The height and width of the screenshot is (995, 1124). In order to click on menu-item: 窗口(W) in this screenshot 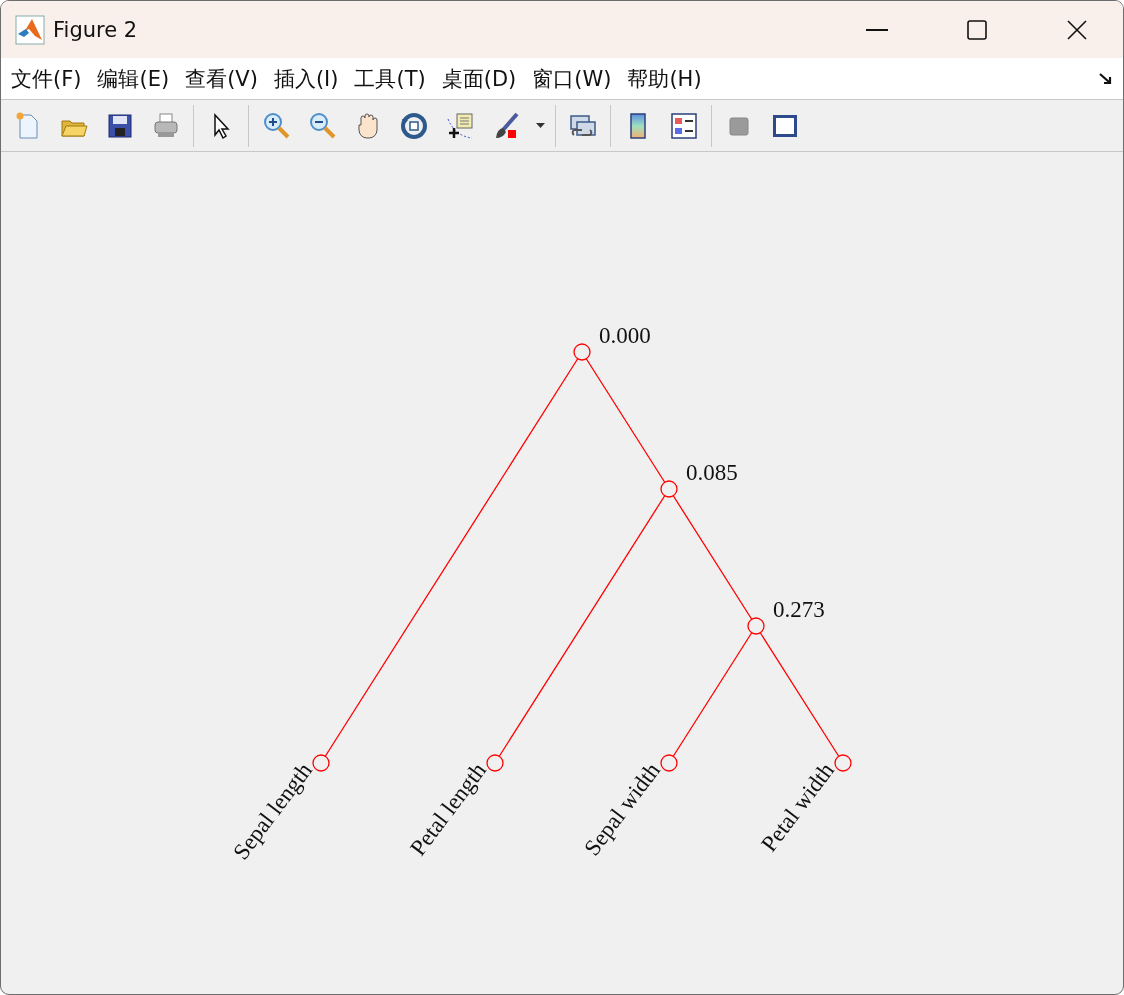, I will do `click(572, 78)`.